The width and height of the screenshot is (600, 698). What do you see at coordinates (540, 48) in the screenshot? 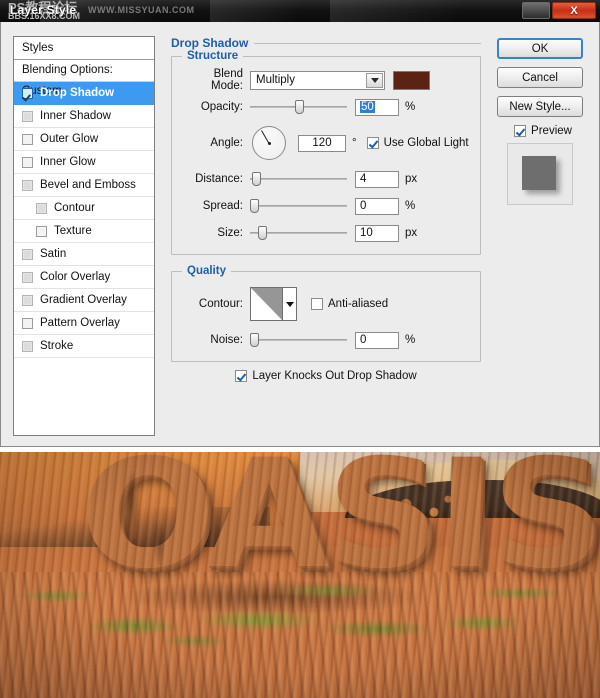
I see `ok-button: OK` at bounding box center [540, 48].